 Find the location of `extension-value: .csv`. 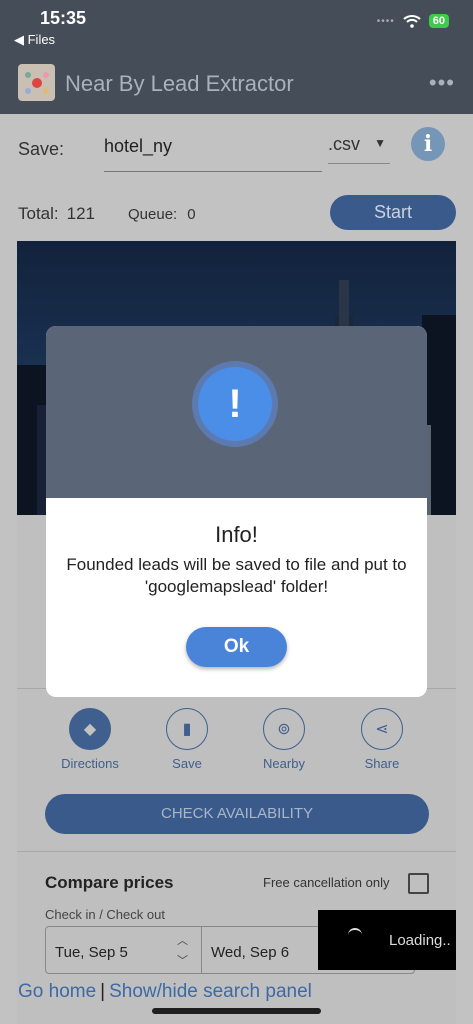

extension-value: .csv is located at coordinates (344, 144).